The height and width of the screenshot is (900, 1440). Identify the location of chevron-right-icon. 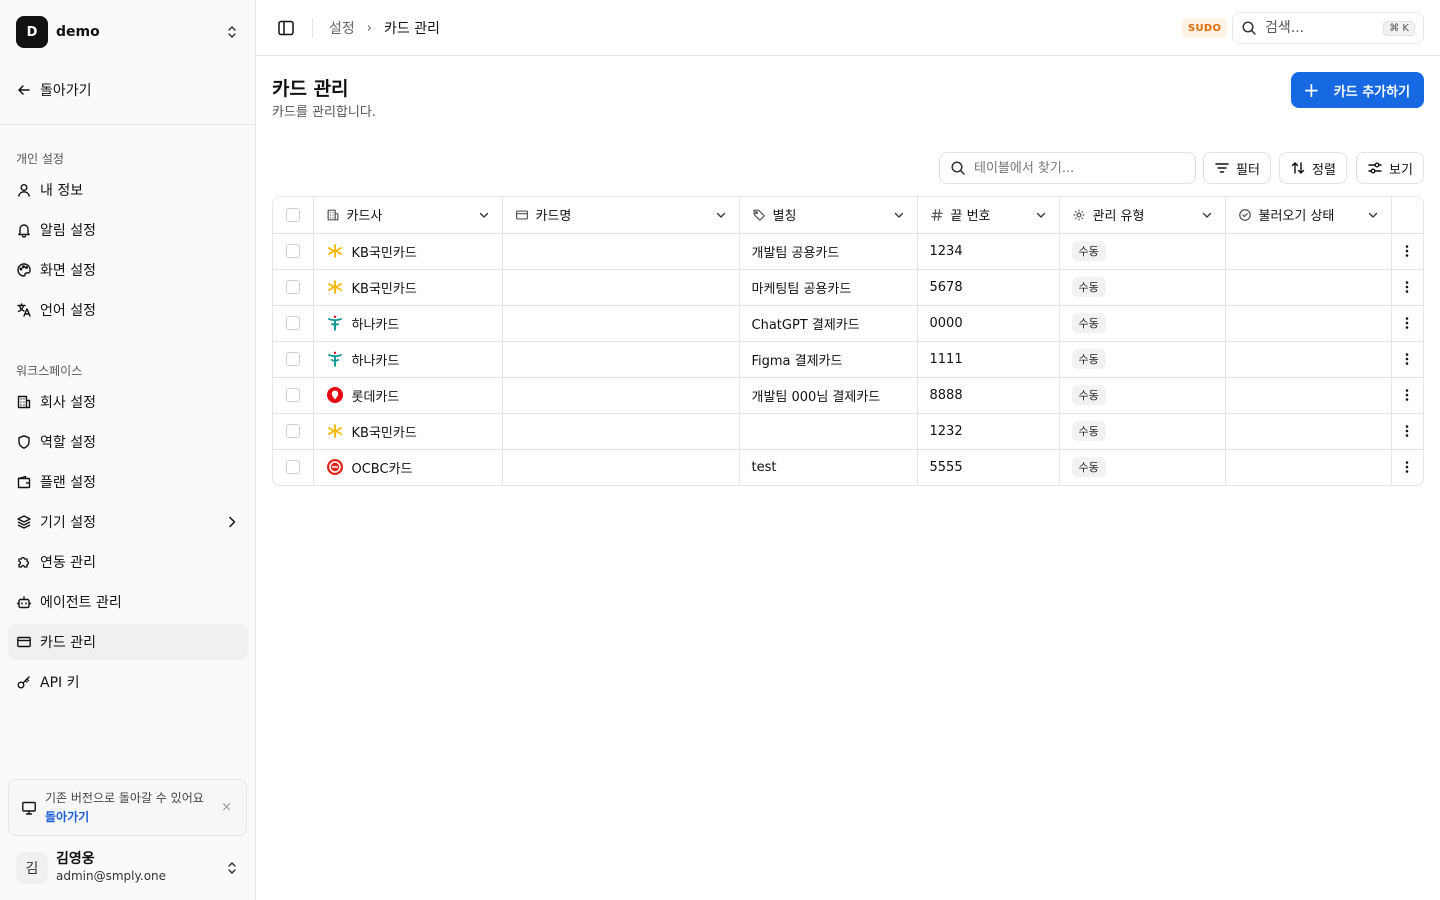
(232, 522).